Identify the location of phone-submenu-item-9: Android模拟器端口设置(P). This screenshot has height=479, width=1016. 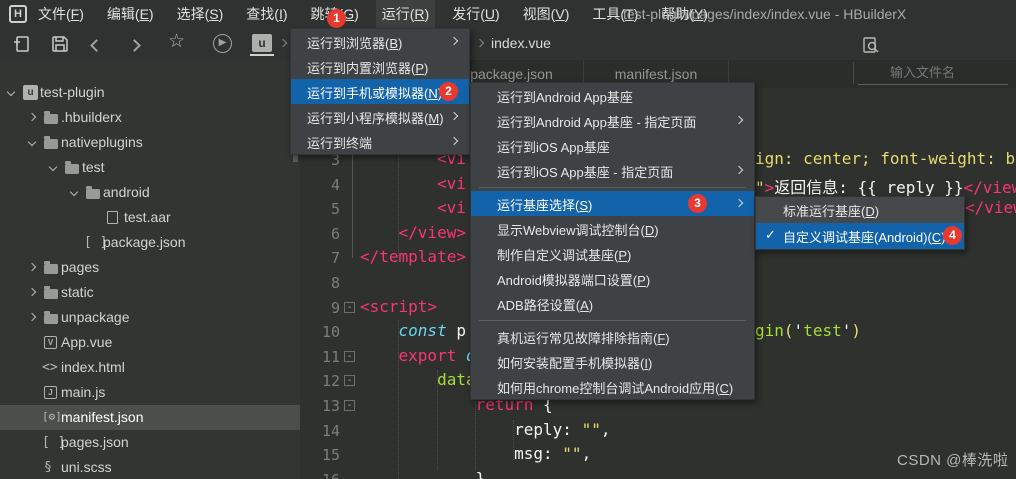
(612, 278).